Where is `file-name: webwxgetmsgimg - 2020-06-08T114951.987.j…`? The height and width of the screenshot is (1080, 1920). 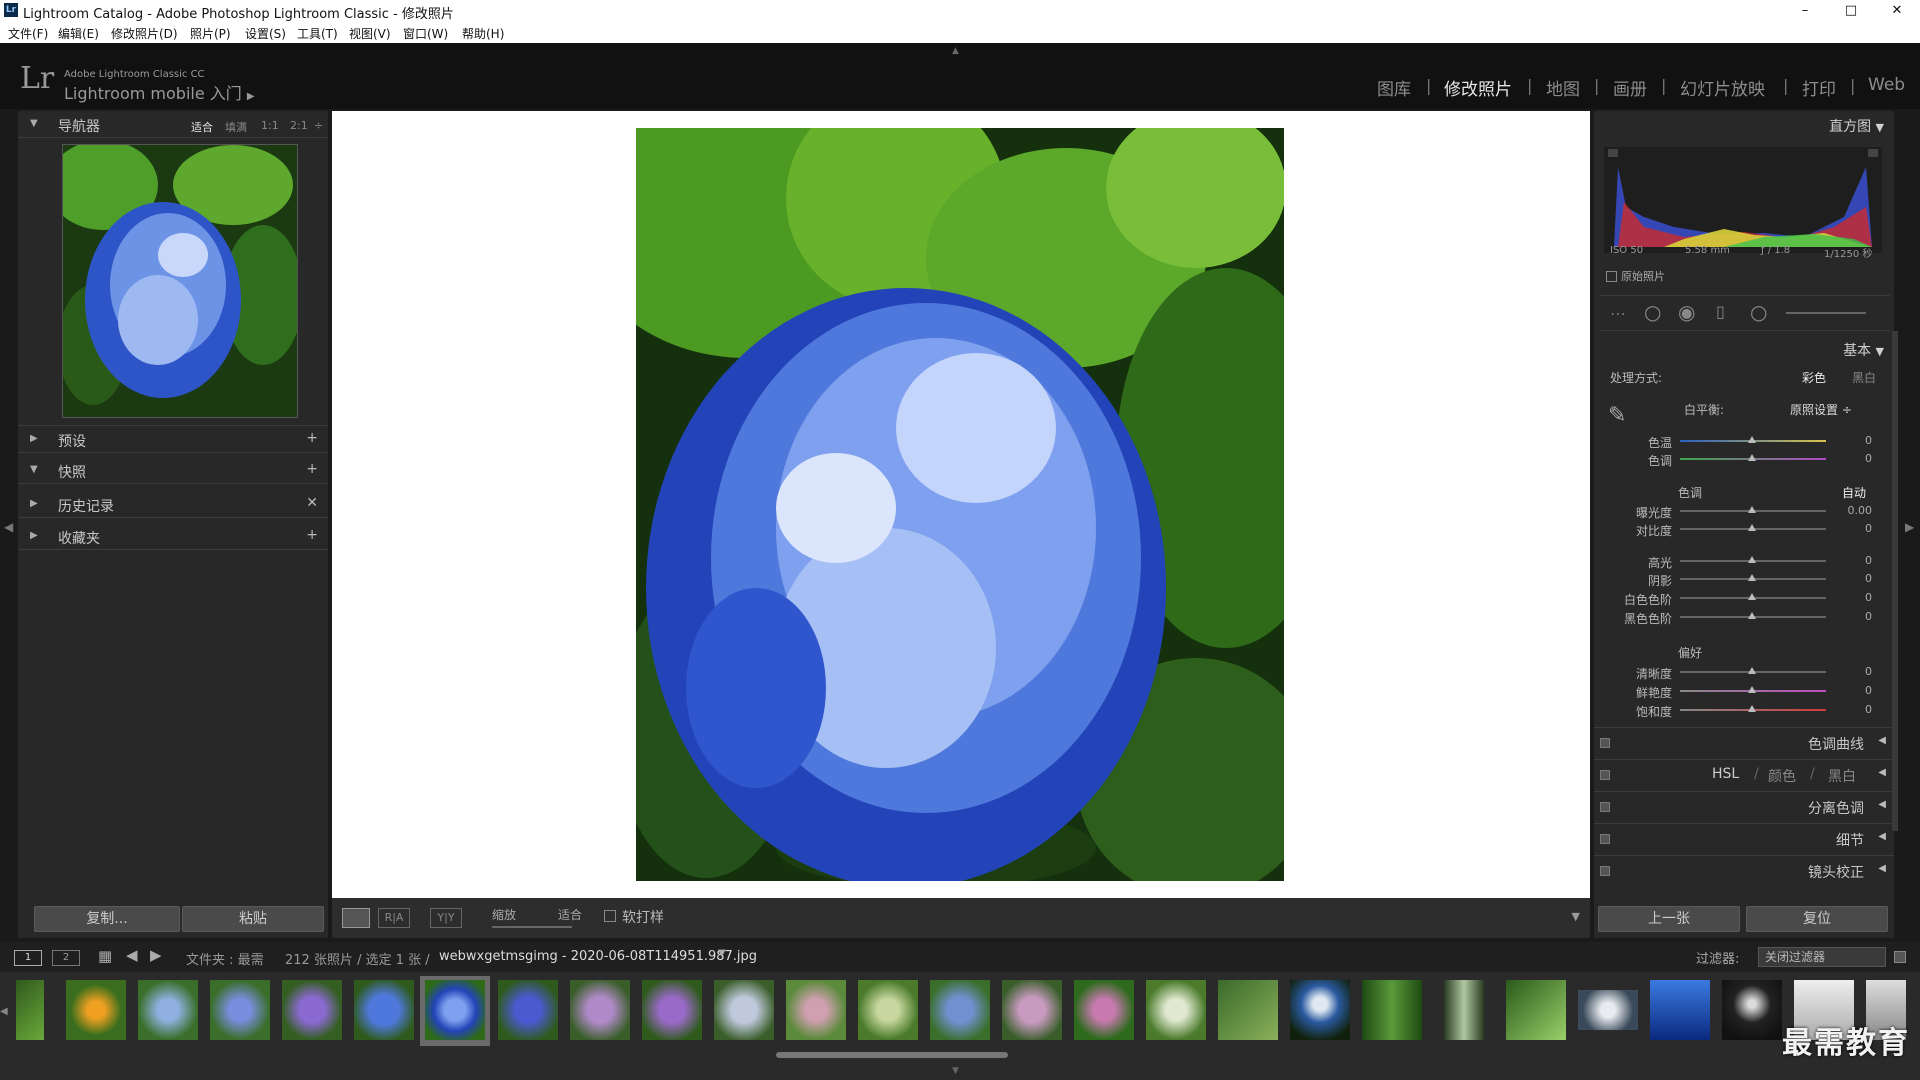
file-name: webwxgetmsgimg - 2020-06-08T114951.987.j… is located at coordinates (598, 956).